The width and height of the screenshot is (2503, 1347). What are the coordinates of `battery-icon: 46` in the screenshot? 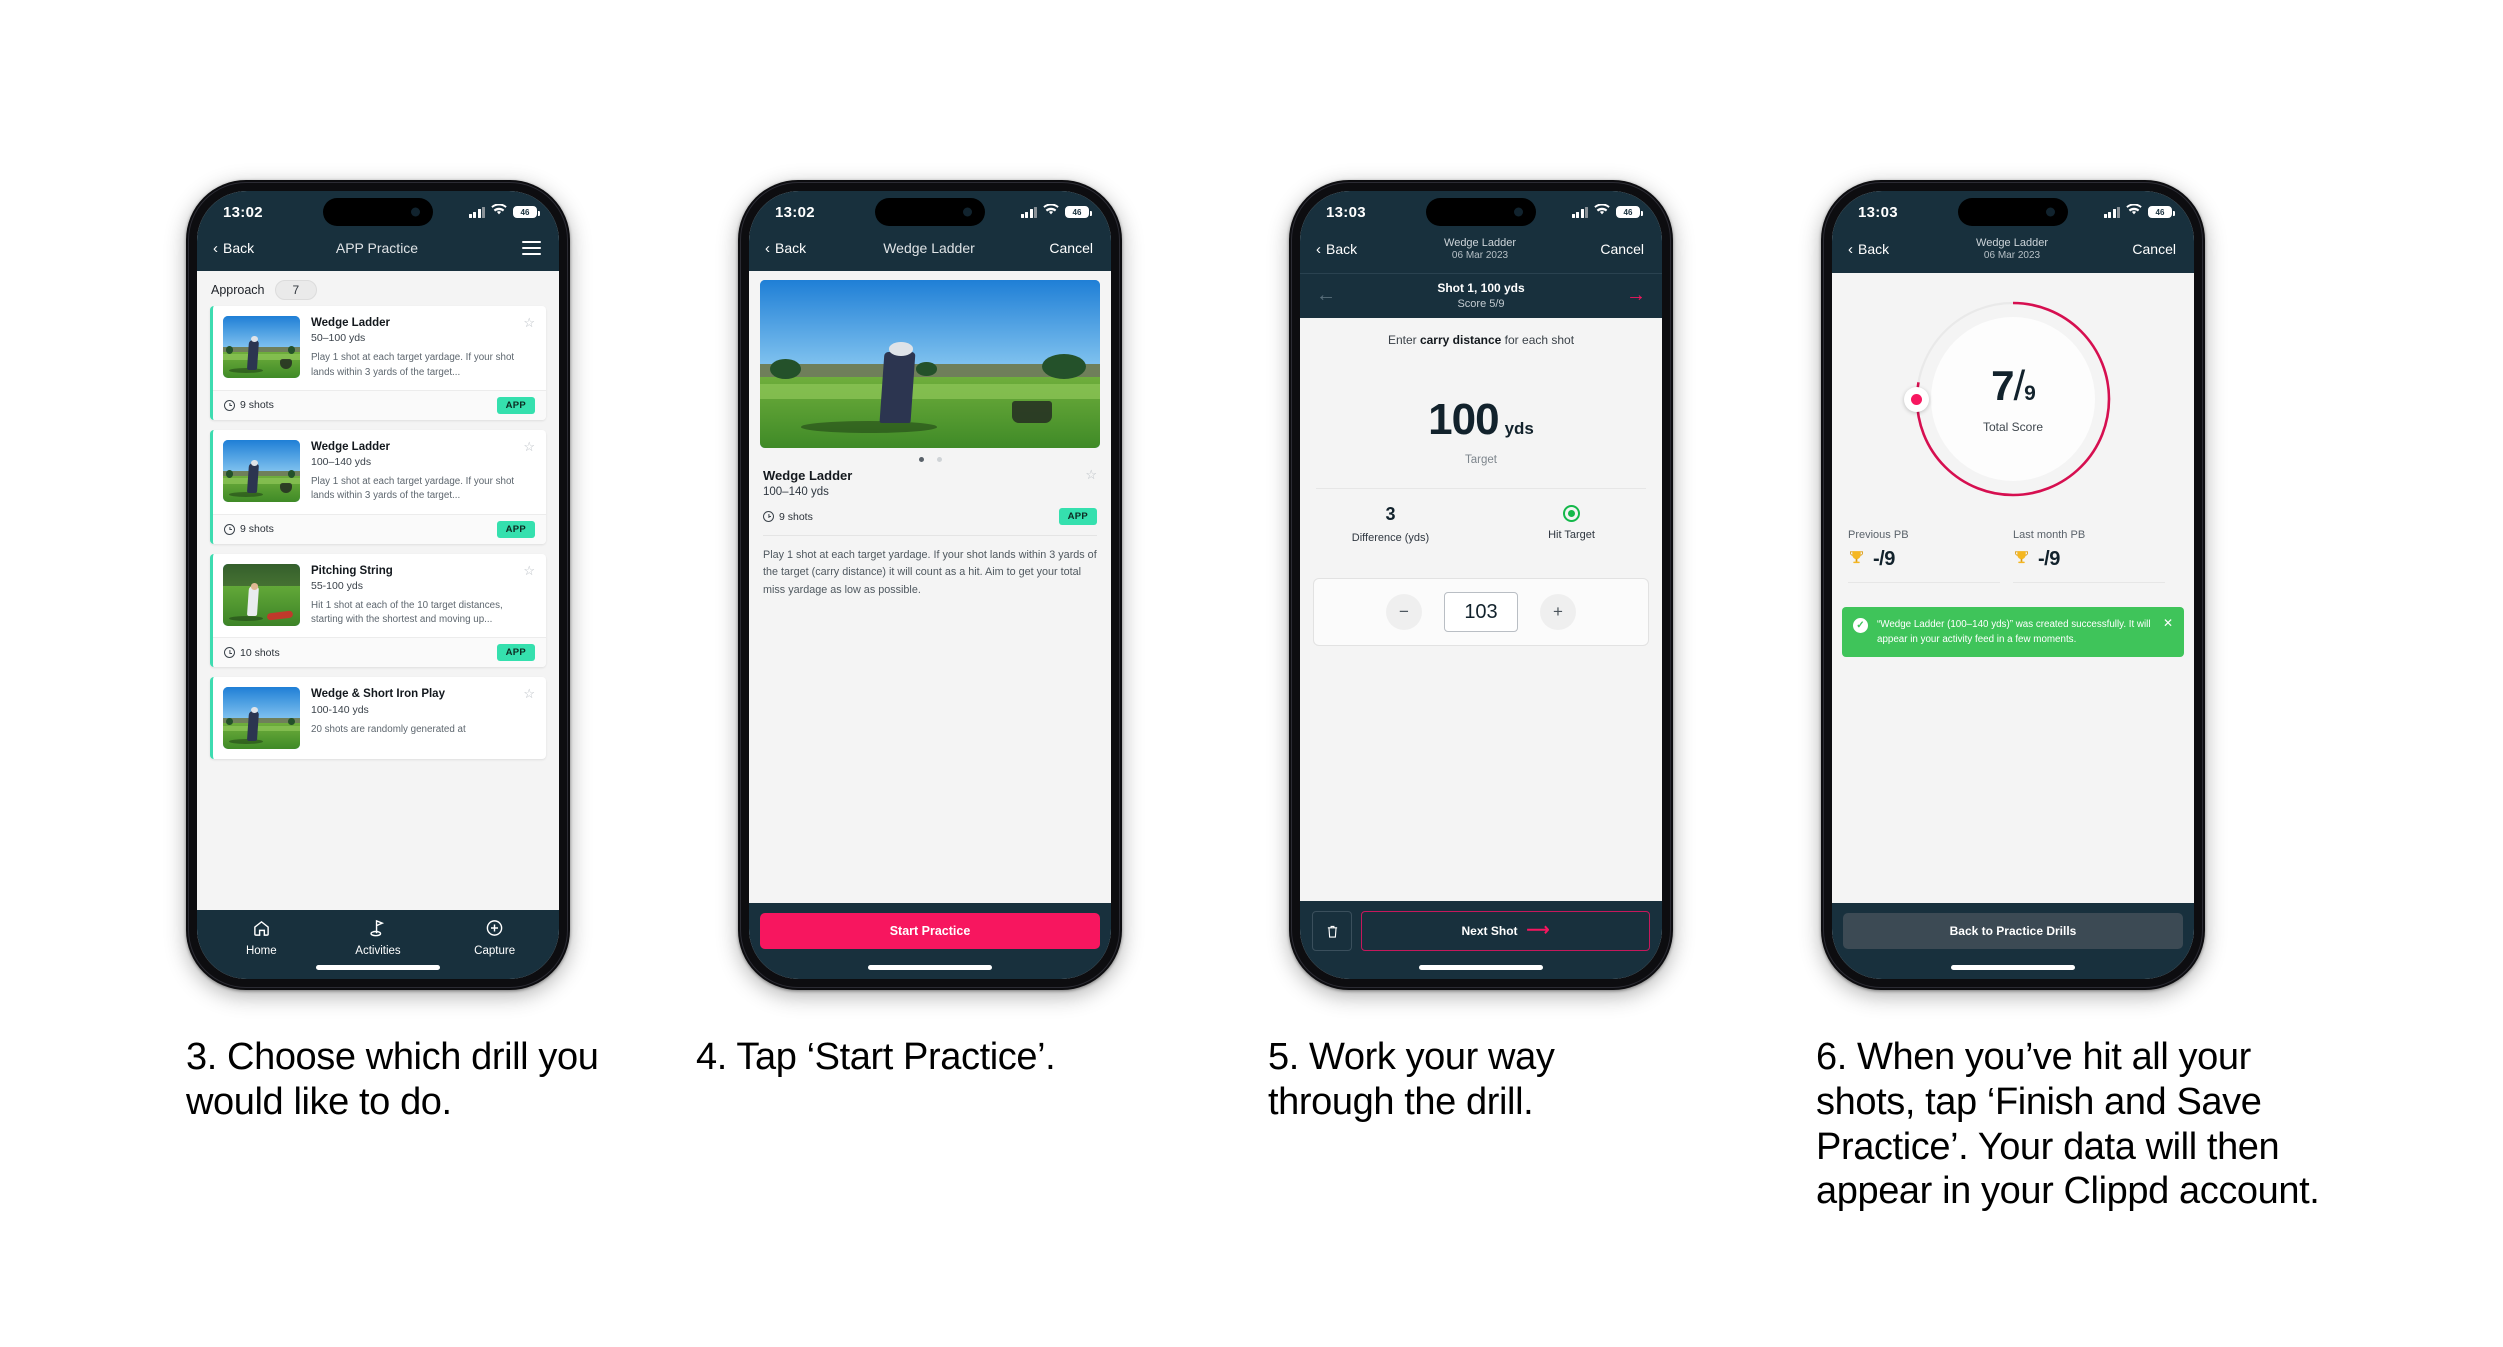 It's located at (2161, 212).